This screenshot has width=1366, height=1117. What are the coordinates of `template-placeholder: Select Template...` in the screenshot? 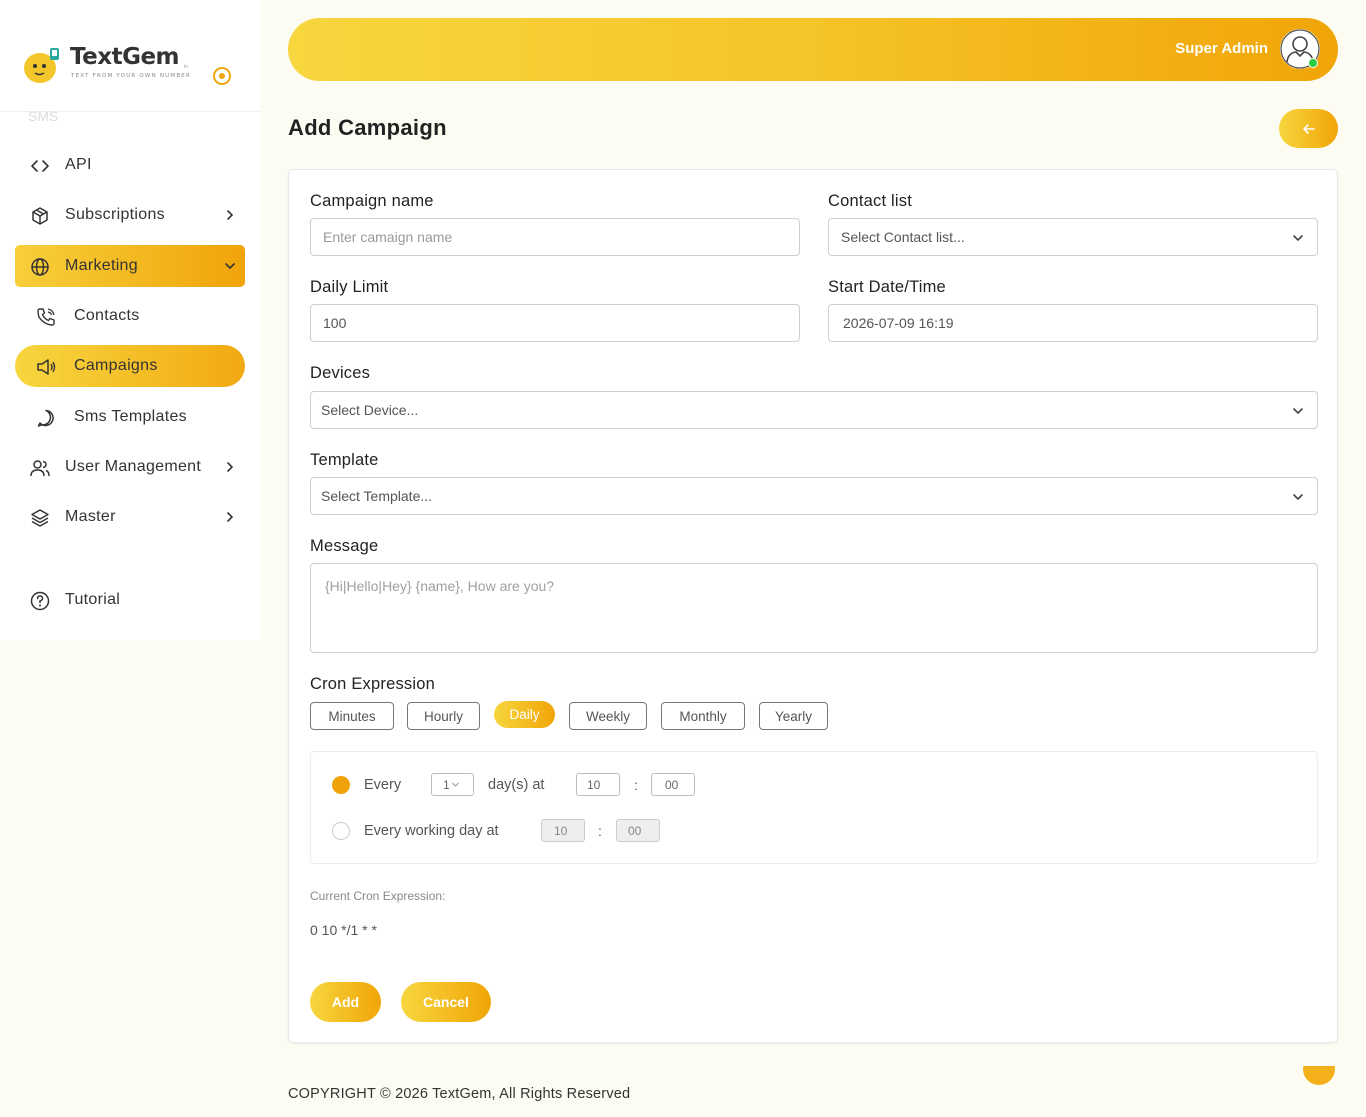 It's located at (377, 496).